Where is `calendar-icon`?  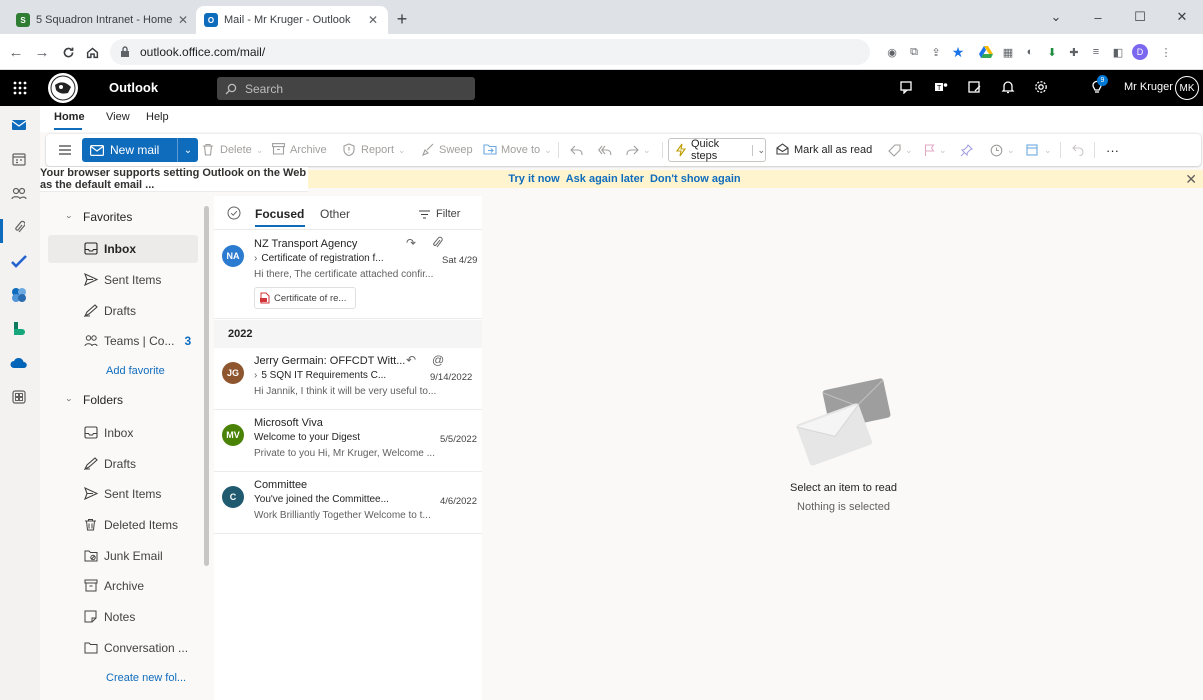 calendar-icon is located at coordinates (19, 159).